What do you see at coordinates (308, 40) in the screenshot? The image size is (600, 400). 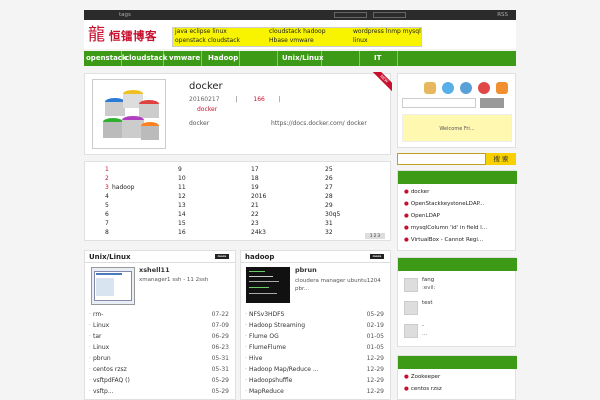 I see `tag-link: Hbase vmware` at bounding box center [308, 40].